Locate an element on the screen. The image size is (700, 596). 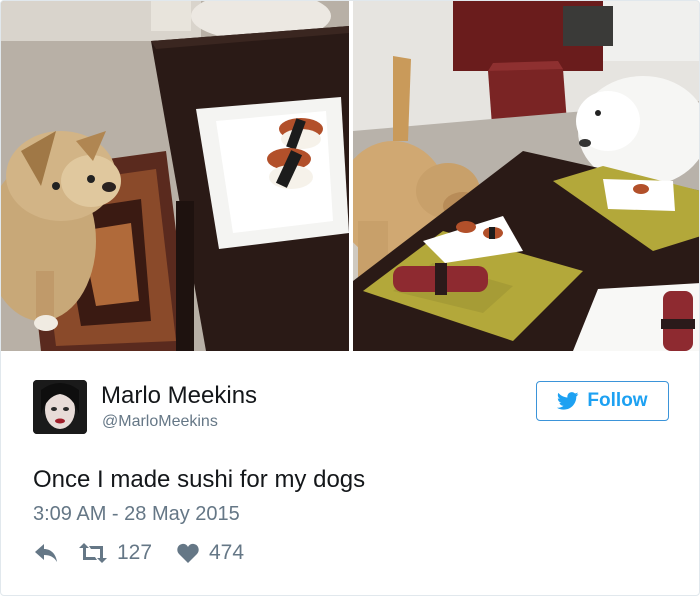
like-count: 474 is located at coordinates (227, 552).